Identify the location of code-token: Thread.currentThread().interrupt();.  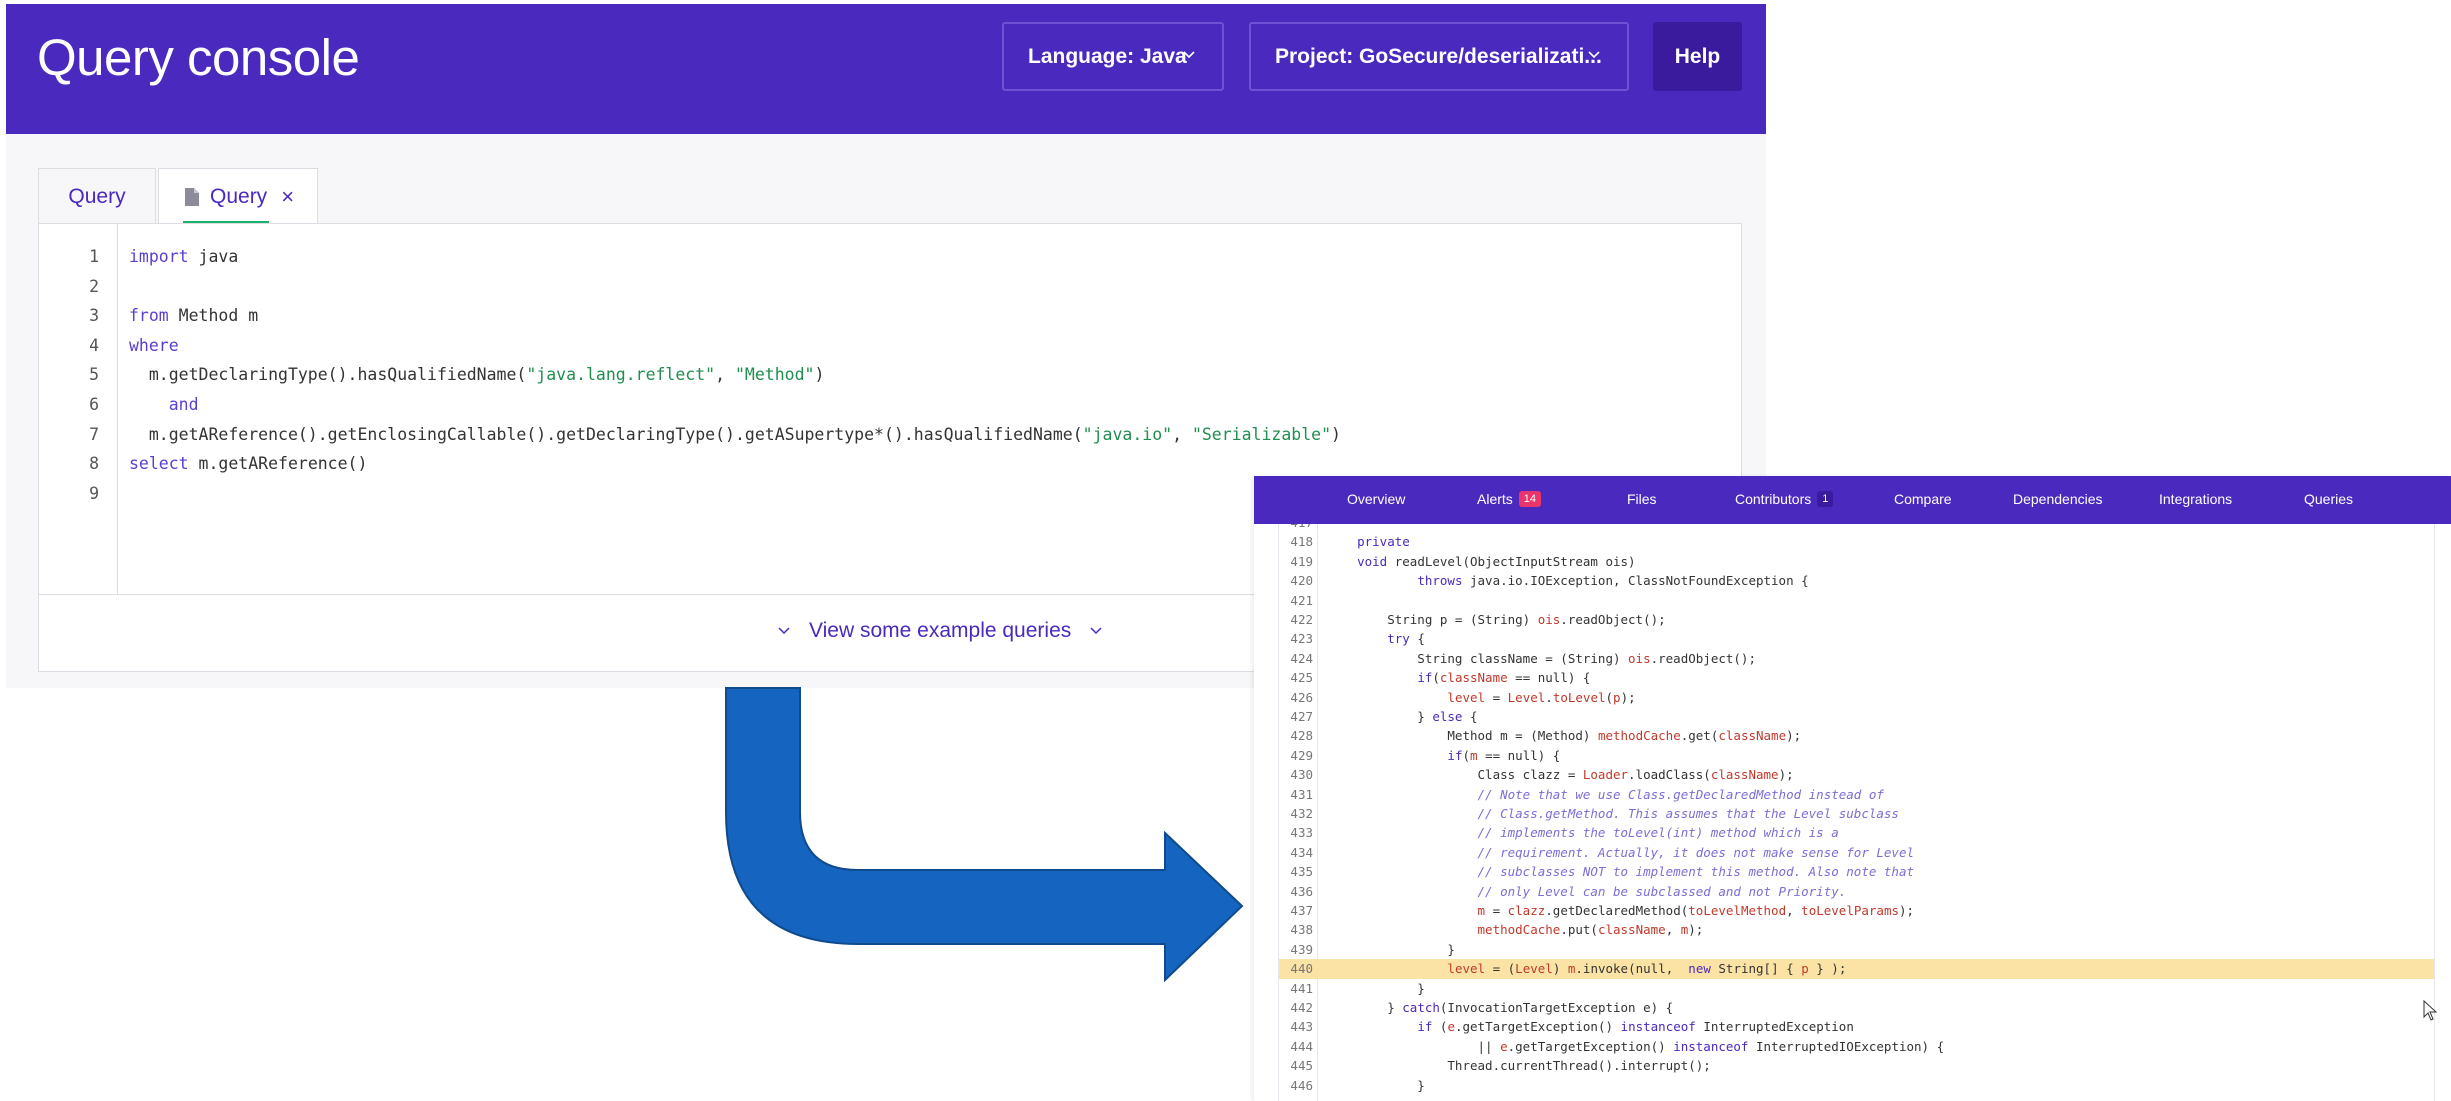
(1519, 1066).